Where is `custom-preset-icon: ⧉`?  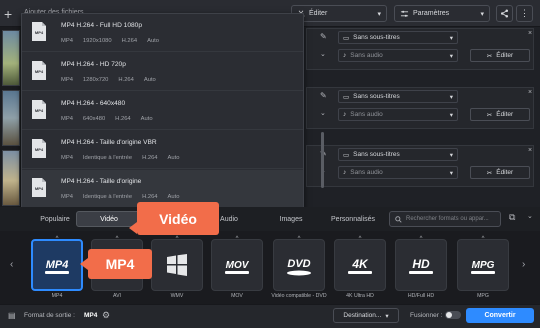 custom-preset-icon: ⧉ is located at coordinates (512, 217).